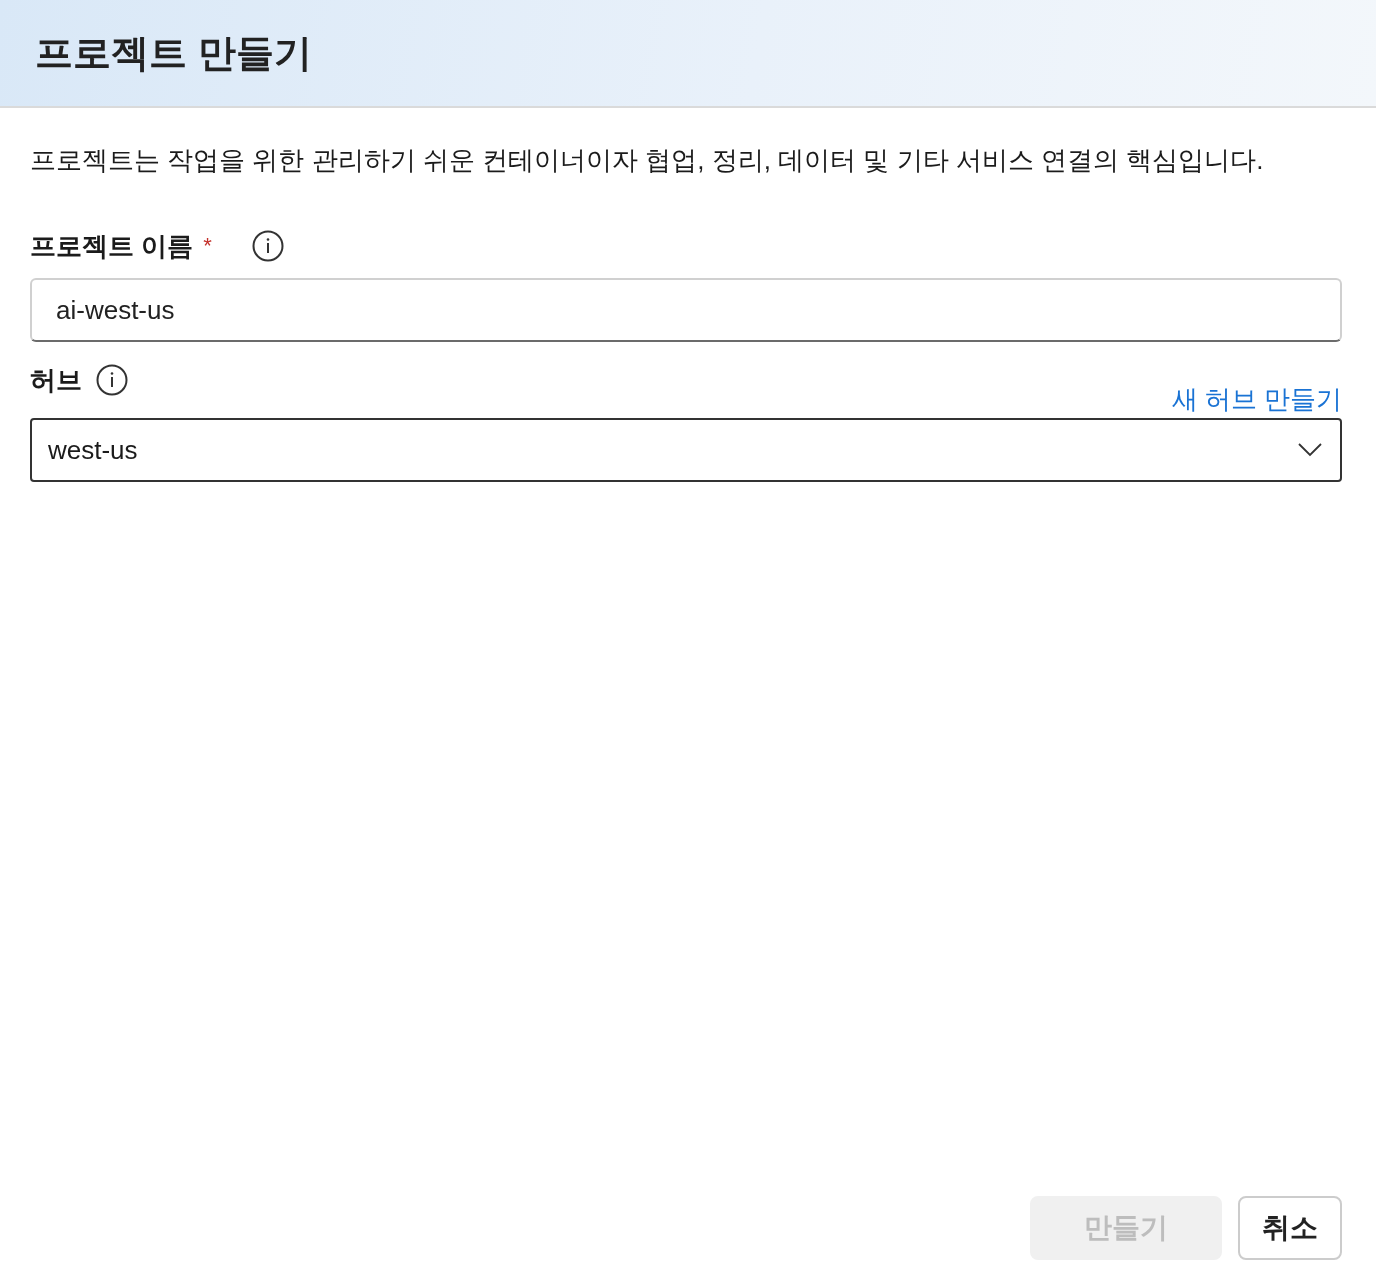 The height and width of the screenshot is (1278, 1376). What do you see at coordinates (647, 160) in the screenshot?
I see `description-text: 프로젝트는 작업을 위한 관리하기 쉬운 컨테이너이자 협업, 정리, 데이터 및 기타 서비스 연결의 핵심입니다.` at bounding box center [647, 160].